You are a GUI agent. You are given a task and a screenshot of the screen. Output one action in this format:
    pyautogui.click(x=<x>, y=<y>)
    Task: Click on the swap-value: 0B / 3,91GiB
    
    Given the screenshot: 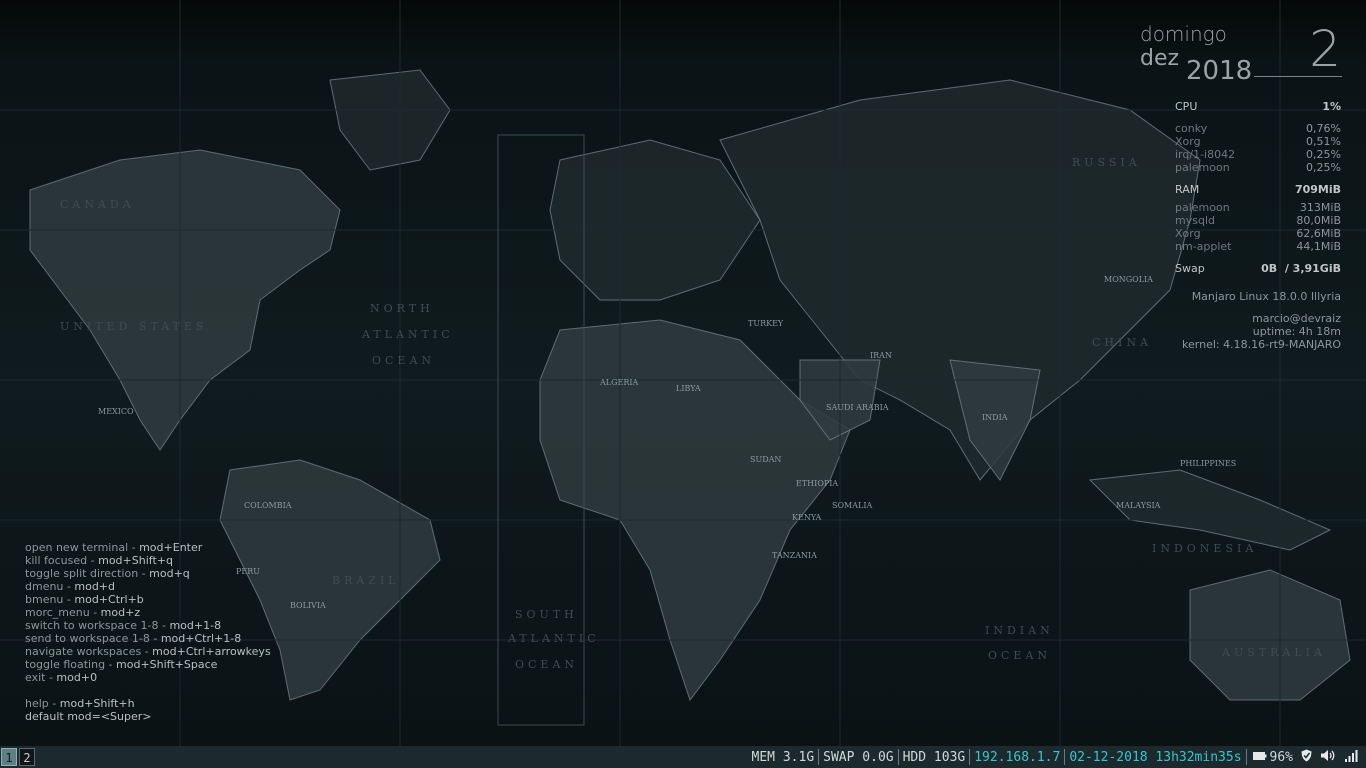 What is the action you would take?
    pyautogui.click(x=1301, y=268)
    